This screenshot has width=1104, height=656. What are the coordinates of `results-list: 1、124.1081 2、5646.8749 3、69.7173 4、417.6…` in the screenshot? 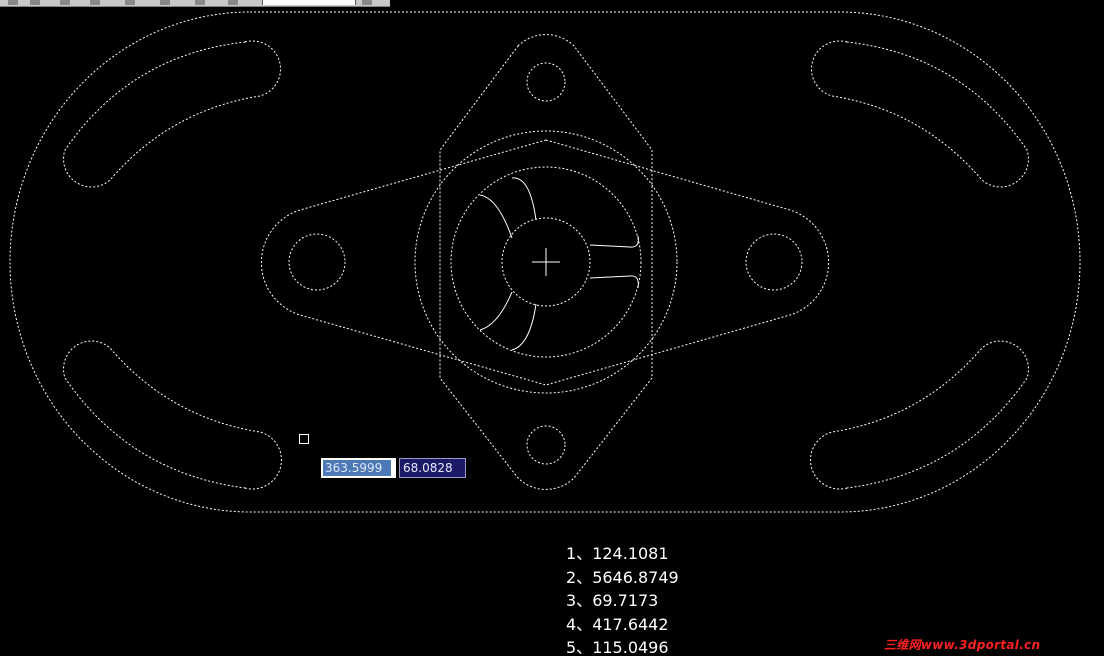 It's located at (622, 599).